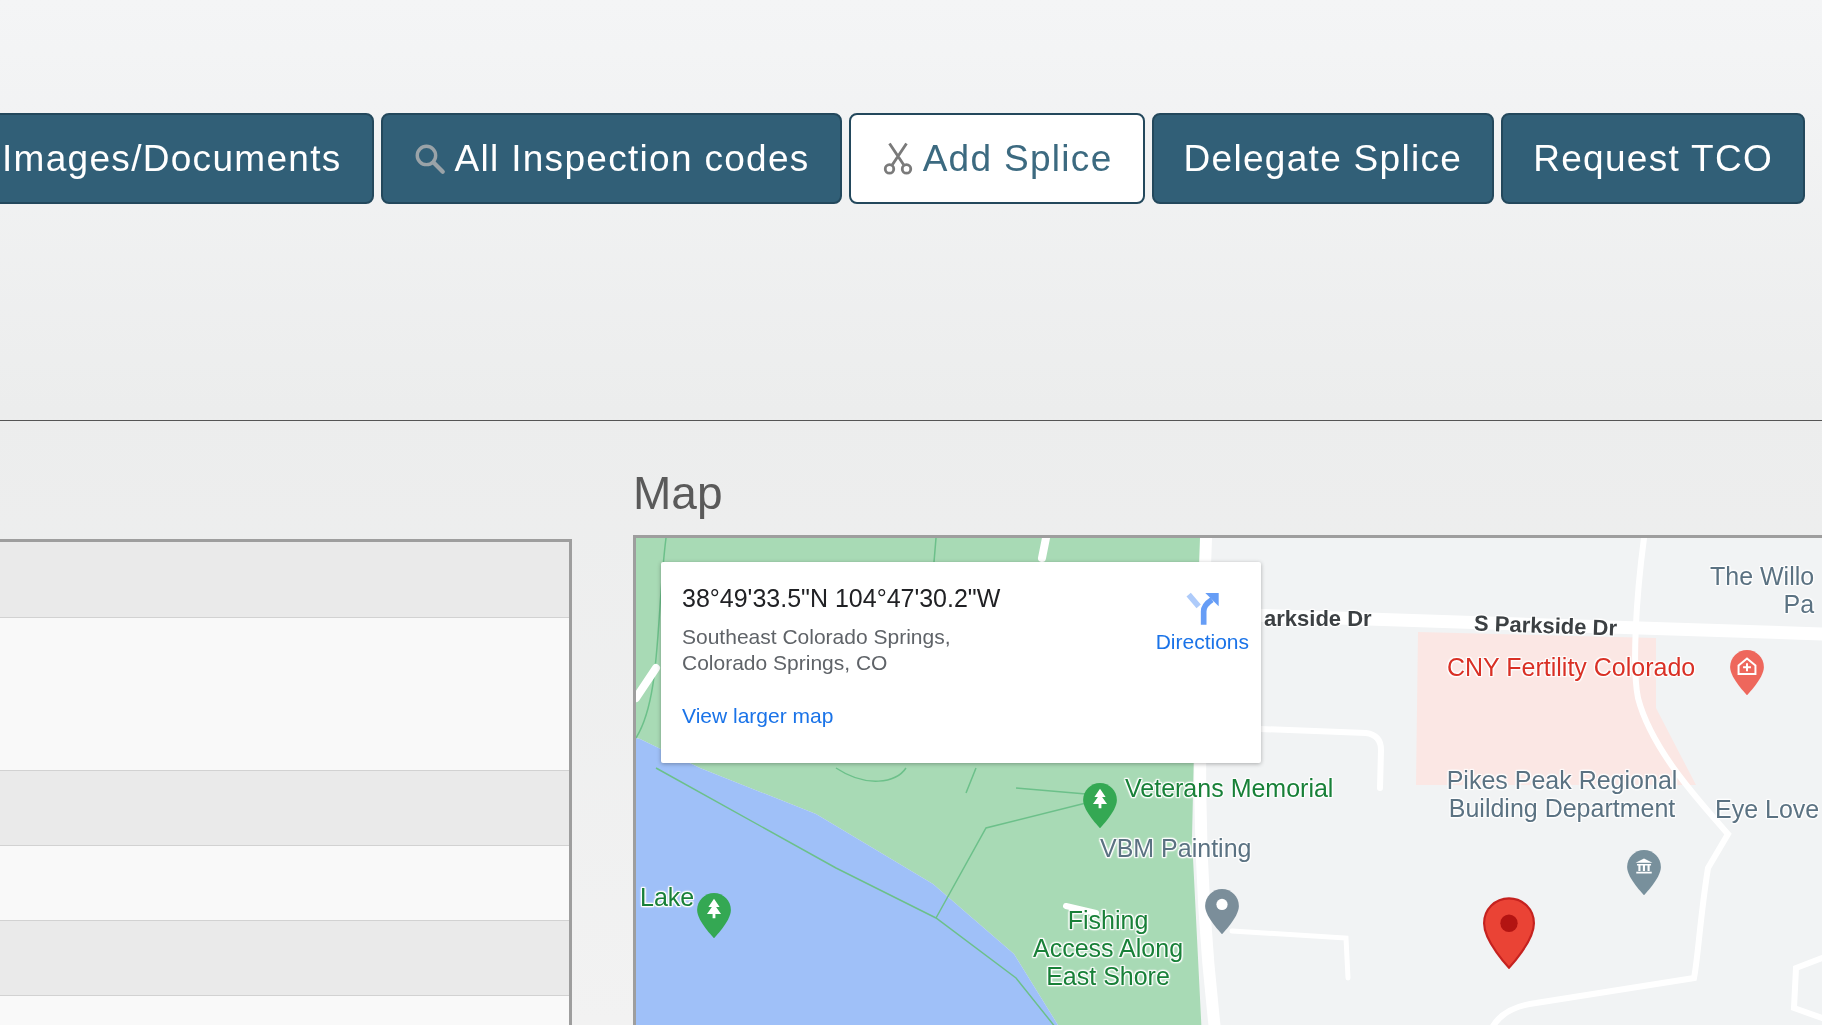 This screenshot has width=1822, height=1025. Describe the element at coordinates (758, 716) in the screenshot. I see `view-larger-map-link: View larger map` at that location.